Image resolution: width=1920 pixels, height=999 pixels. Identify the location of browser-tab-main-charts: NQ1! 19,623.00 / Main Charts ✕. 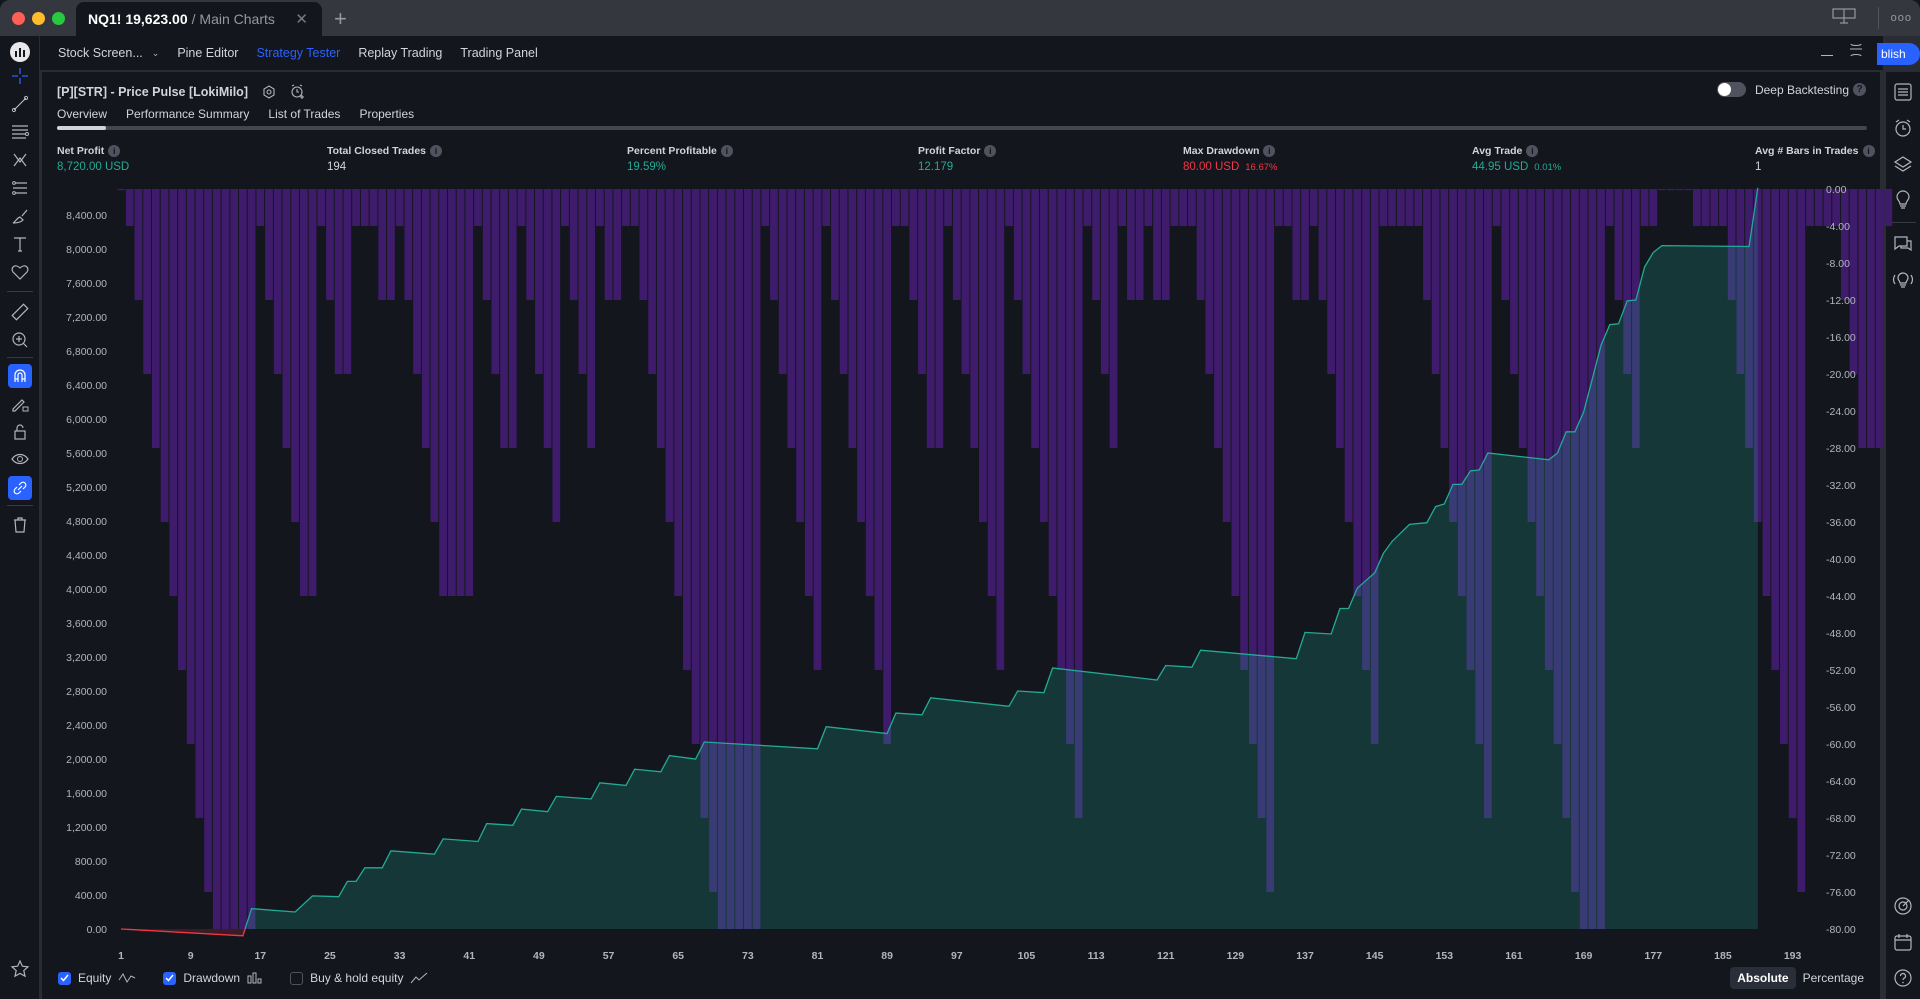
(199, 19).